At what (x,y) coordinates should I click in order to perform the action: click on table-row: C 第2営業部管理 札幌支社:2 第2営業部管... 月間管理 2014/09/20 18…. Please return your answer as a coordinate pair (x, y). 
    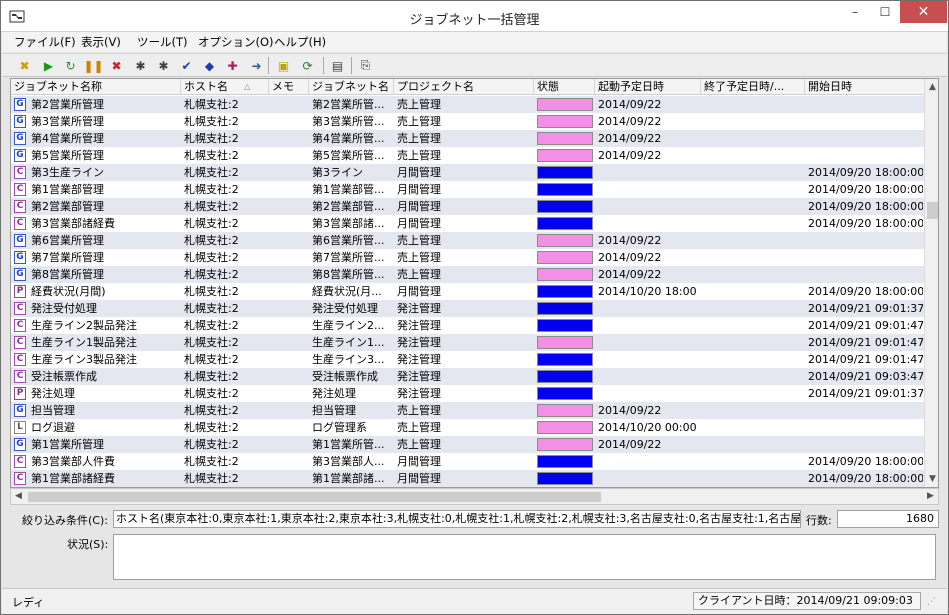
    Looking at the image, I should click on (467, 206).